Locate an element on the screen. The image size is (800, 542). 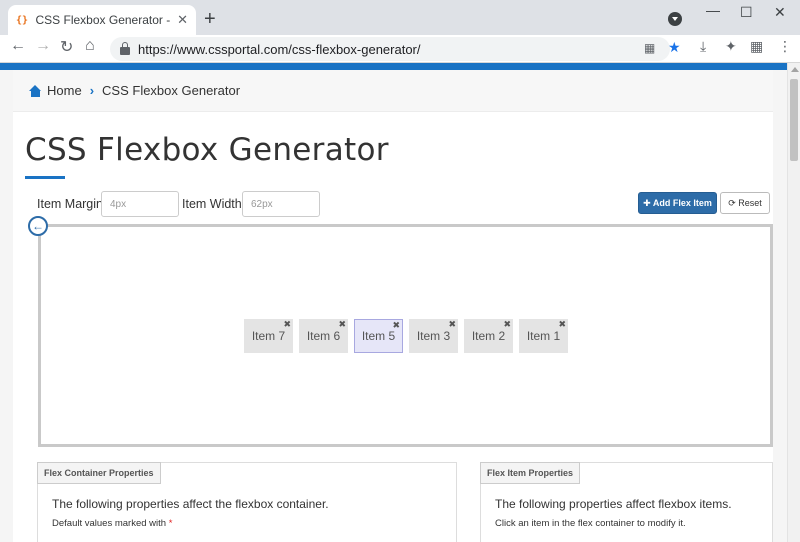
flex-item-label: Item 6 is located at coordinates (323, 336).